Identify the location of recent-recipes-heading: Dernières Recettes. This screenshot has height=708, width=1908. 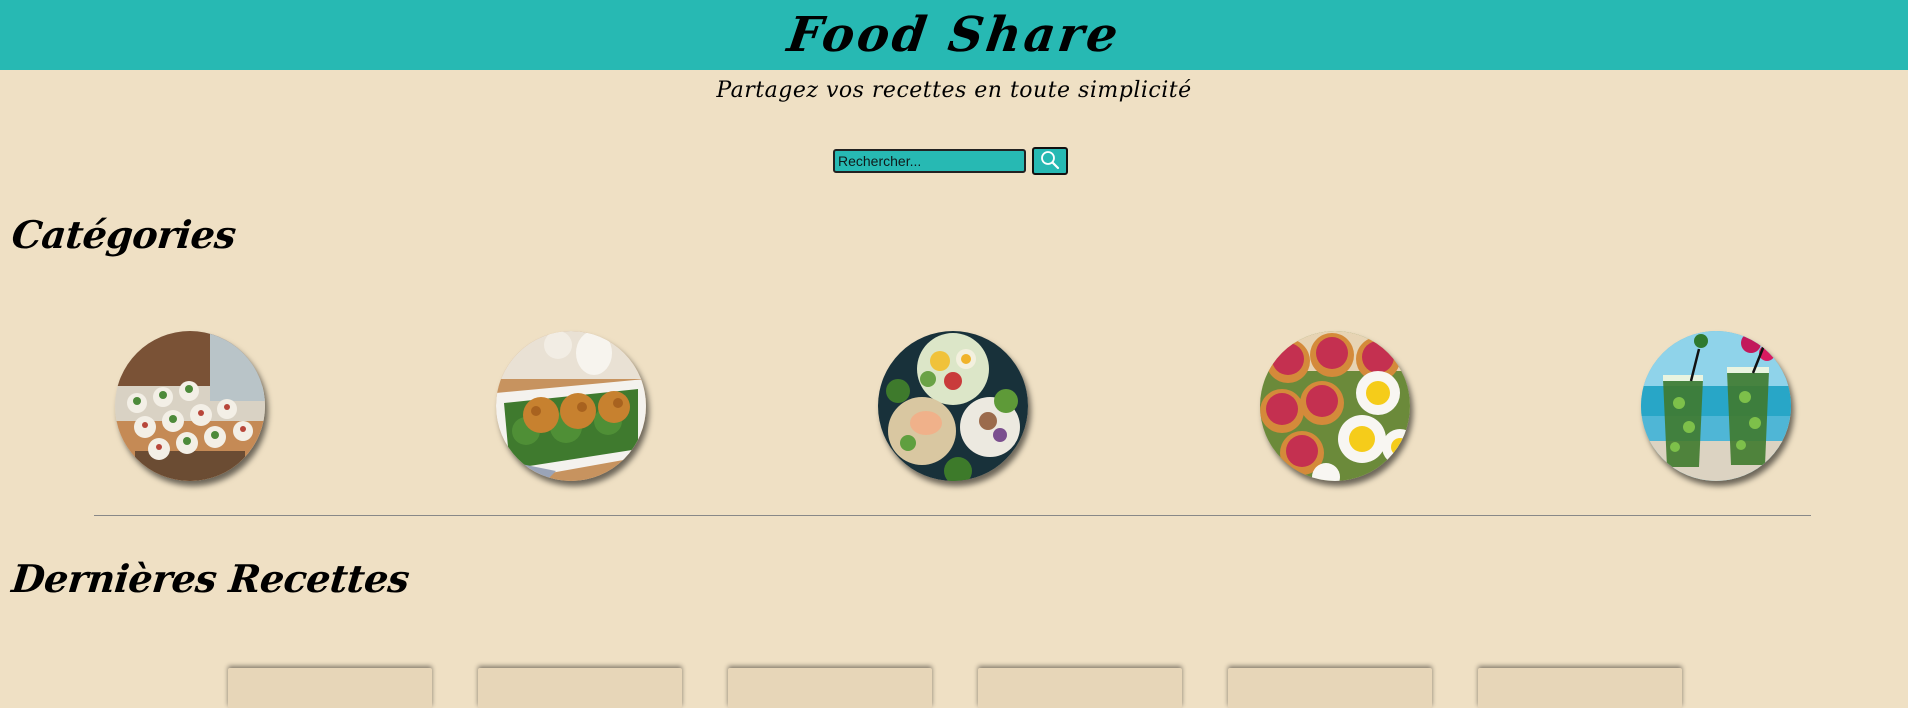
(210, 578).